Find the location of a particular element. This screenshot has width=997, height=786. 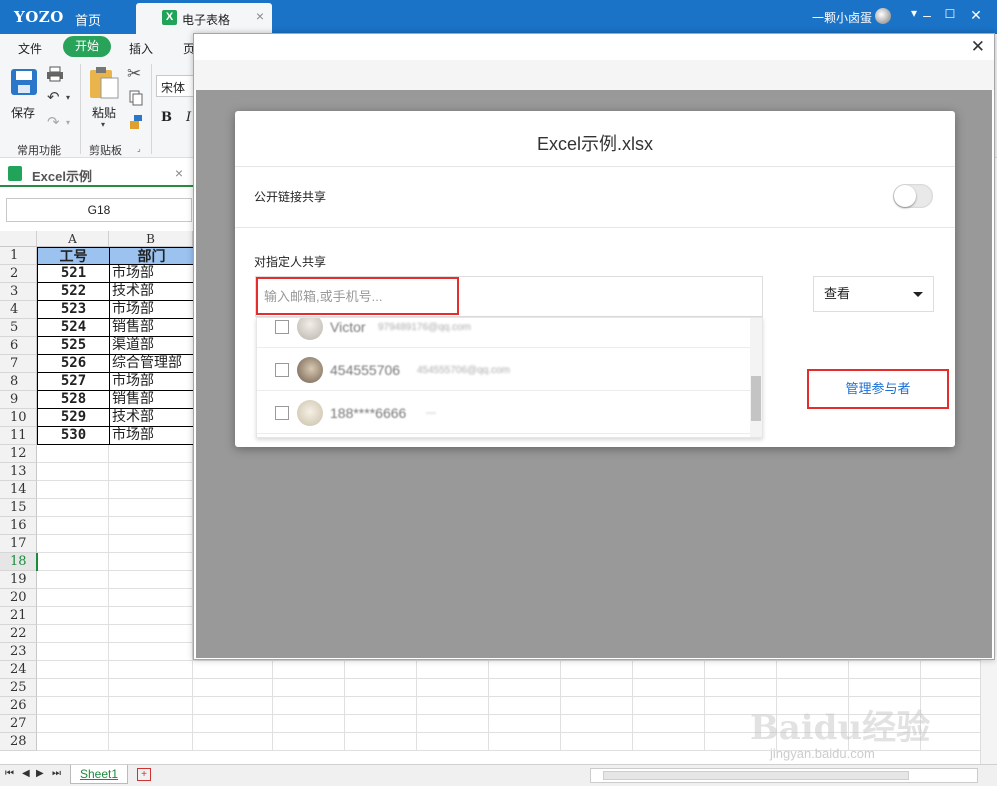

table-cell: 524 is located at coordinates (73, 328).